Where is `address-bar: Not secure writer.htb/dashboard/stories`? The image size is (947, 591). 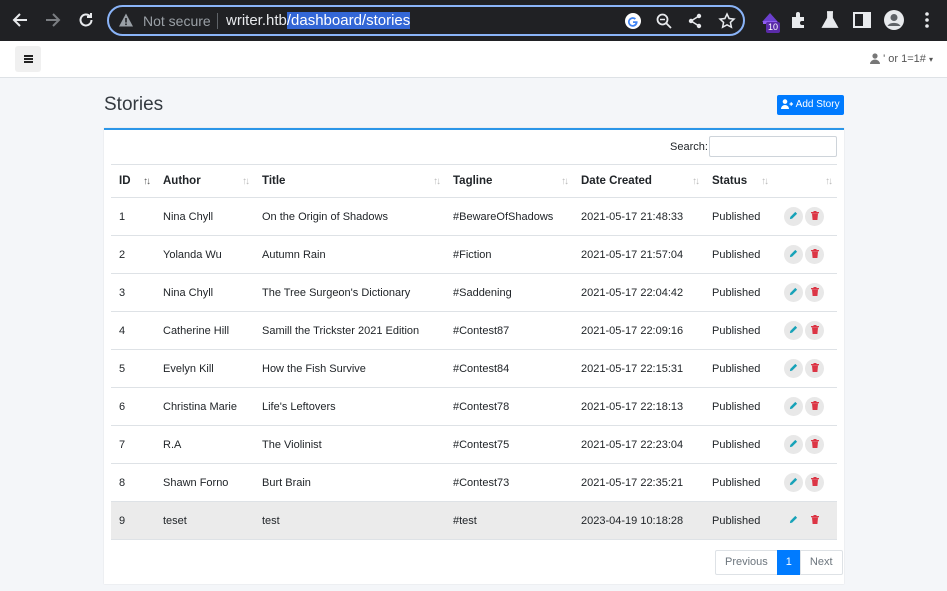 address-bar: Not secure writer.htb/dashboard/stories is located at coordinates (426, 20).